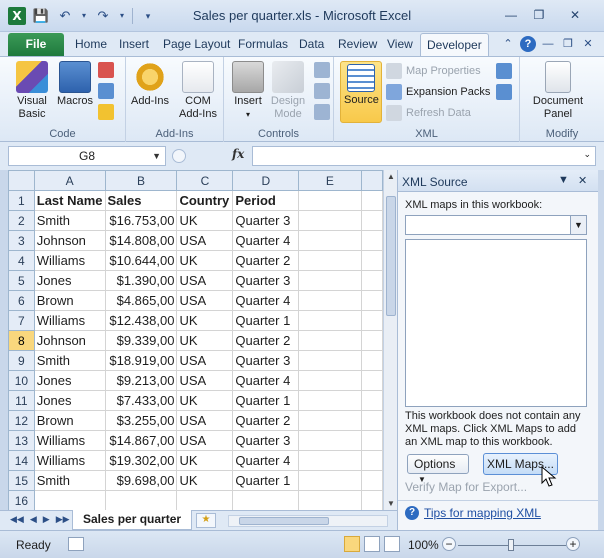 The height and width of the screenshot is (558, 604). What do you see at coordinates (568, 44) in the screenshot?
I see `workbook-restore-icon: ❐` at bounding box center [568, 44].